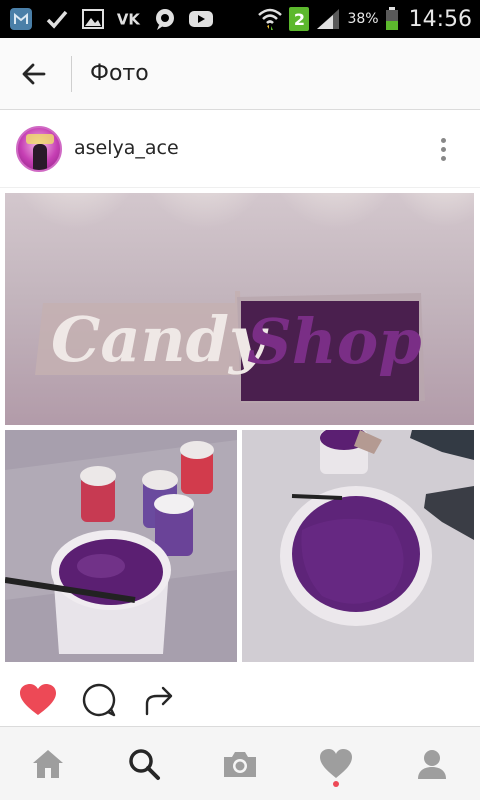 The width and height of the screenshot is (480, 800). I want to click on avatar, so click(39, 149).